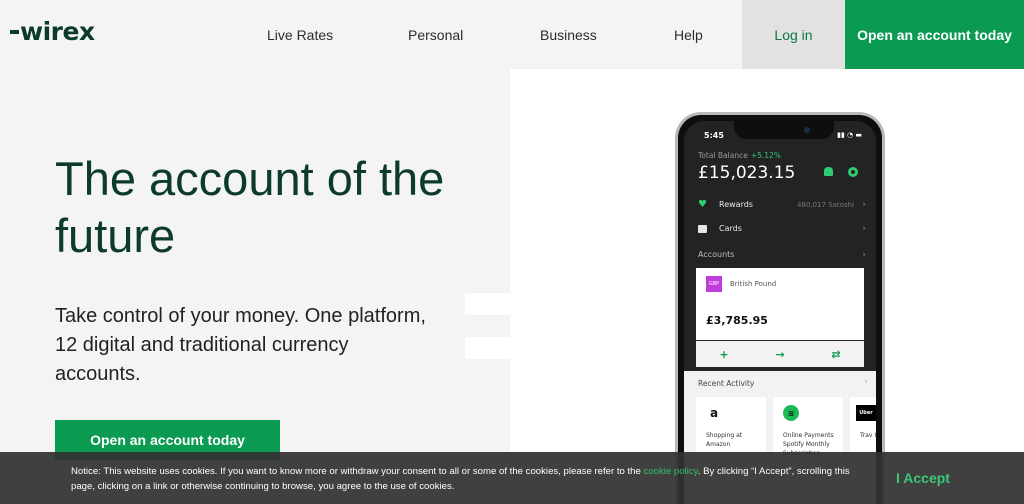 This screenshot has height=504, width=1024. I want to click on nav-live-rates: Live Rates, so click(300, 34).